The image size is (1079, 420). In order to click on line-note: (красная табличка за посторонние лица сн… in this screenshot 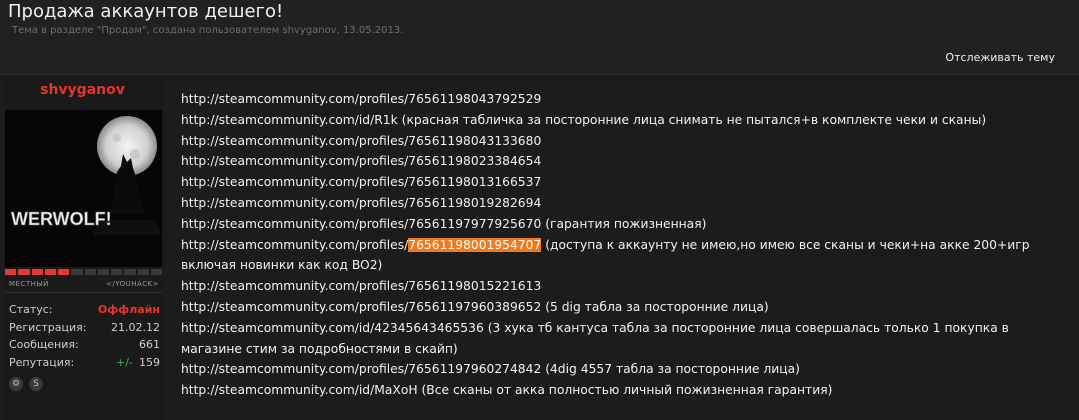, I will do `click(692, 119)`.